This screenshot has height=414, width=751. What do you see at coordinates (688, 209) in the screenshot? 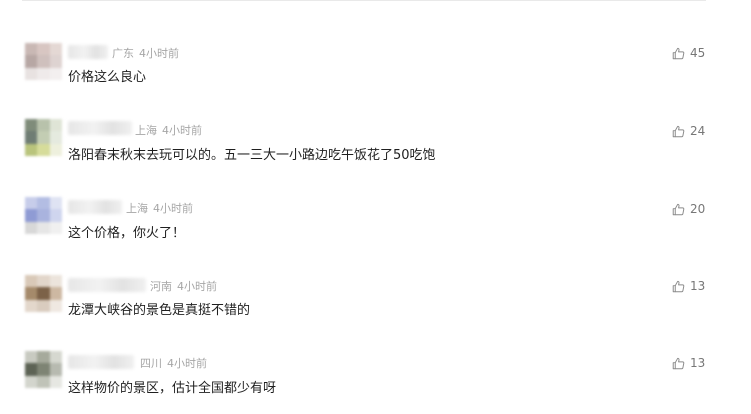
I see `like-button: 20` at bounding box center [688, 209].